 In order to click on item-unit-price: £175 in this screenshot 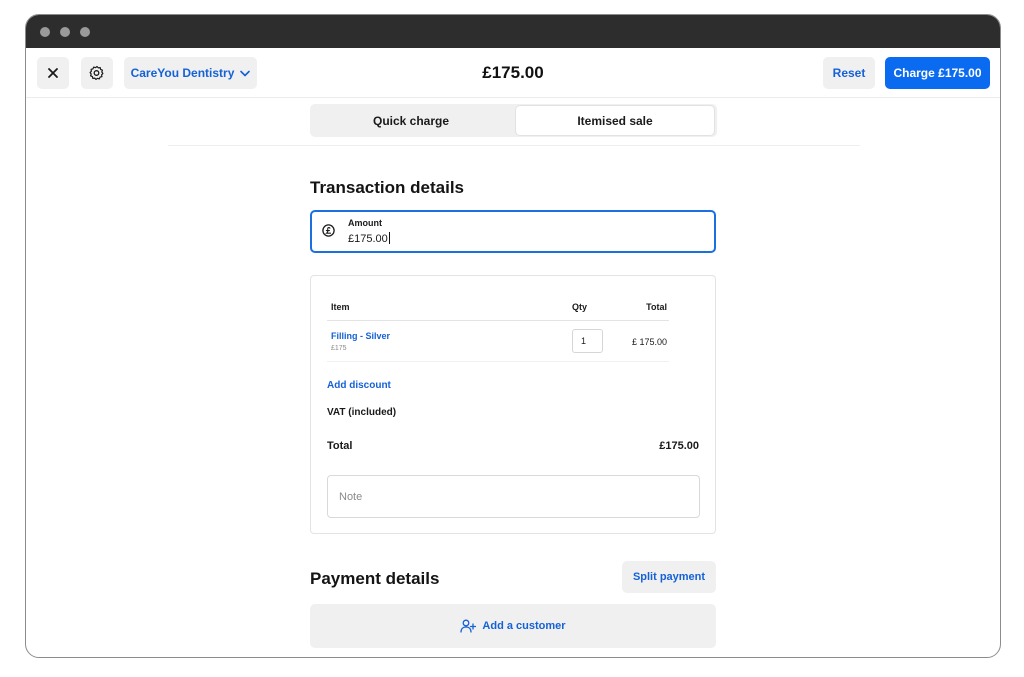, I will do `click(339, 348)`.